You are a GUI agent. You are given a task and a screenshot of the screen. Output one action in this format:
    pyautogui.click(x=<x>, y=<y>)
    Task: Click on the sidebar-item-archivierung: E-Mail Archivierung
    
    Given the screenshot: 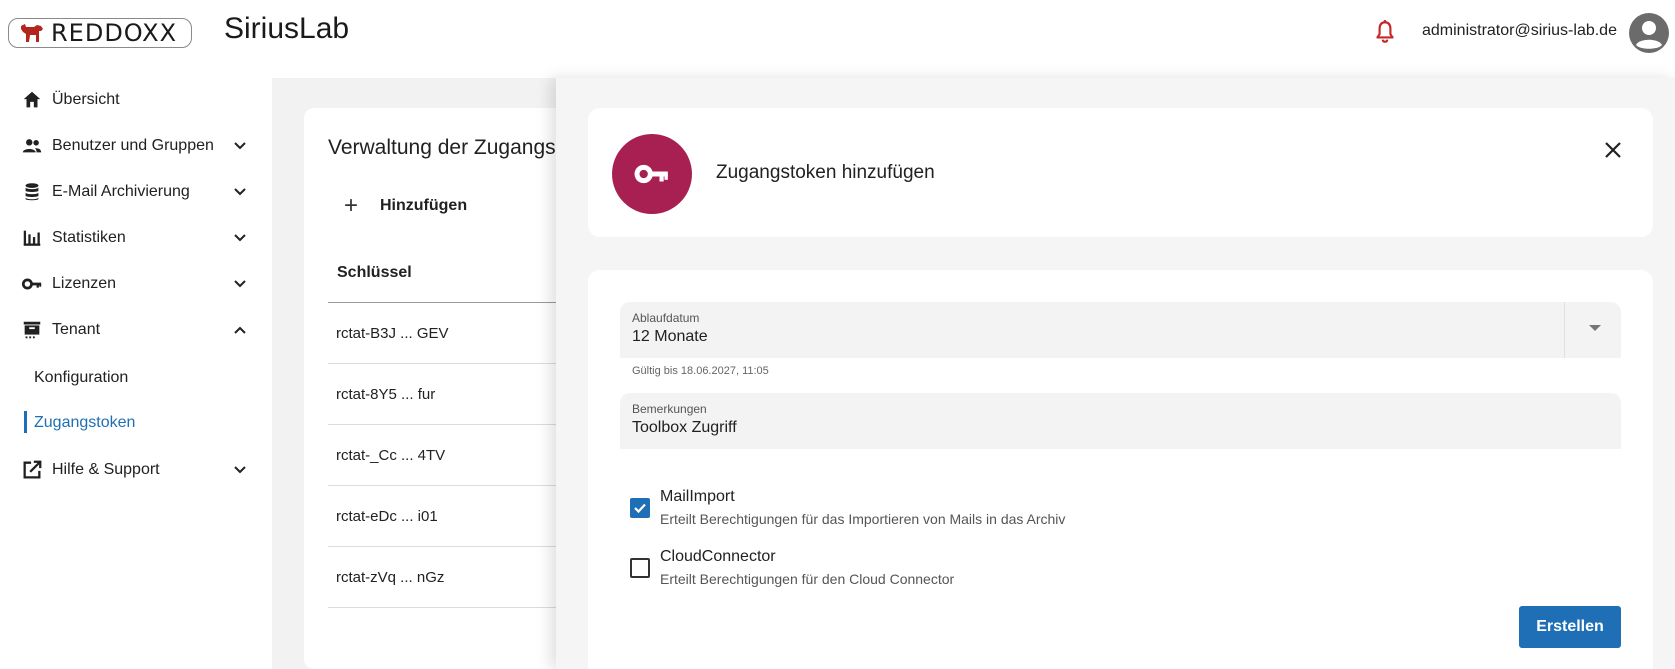 What is the action you would take?
    pyautogui.click(x=136, y=192)
    